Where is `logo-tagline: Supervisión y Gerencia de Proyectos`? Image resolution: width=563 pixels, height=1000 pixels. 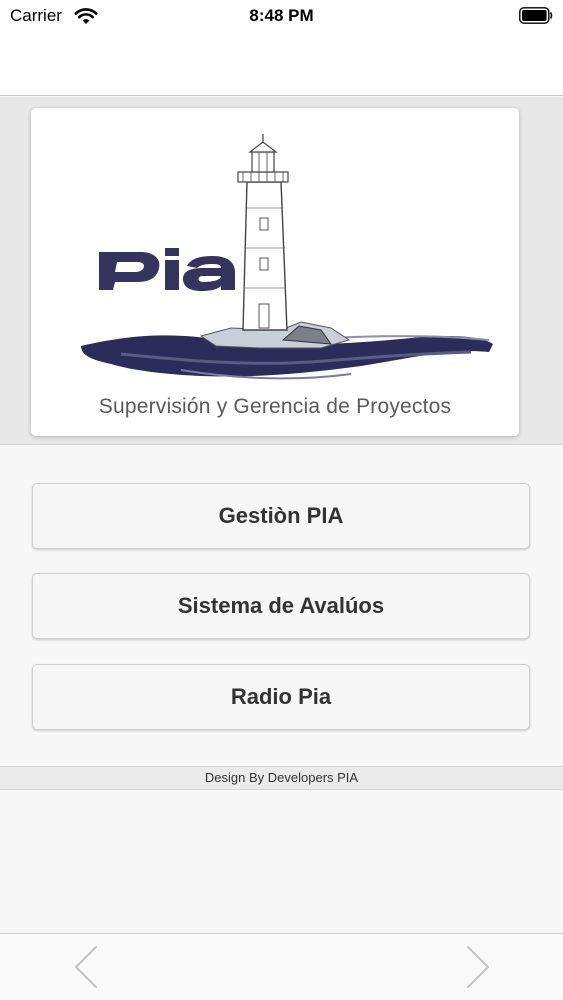 logo-tagline: Supervisión y Gerencia de Proyectos is located at coordinates (275, 406).